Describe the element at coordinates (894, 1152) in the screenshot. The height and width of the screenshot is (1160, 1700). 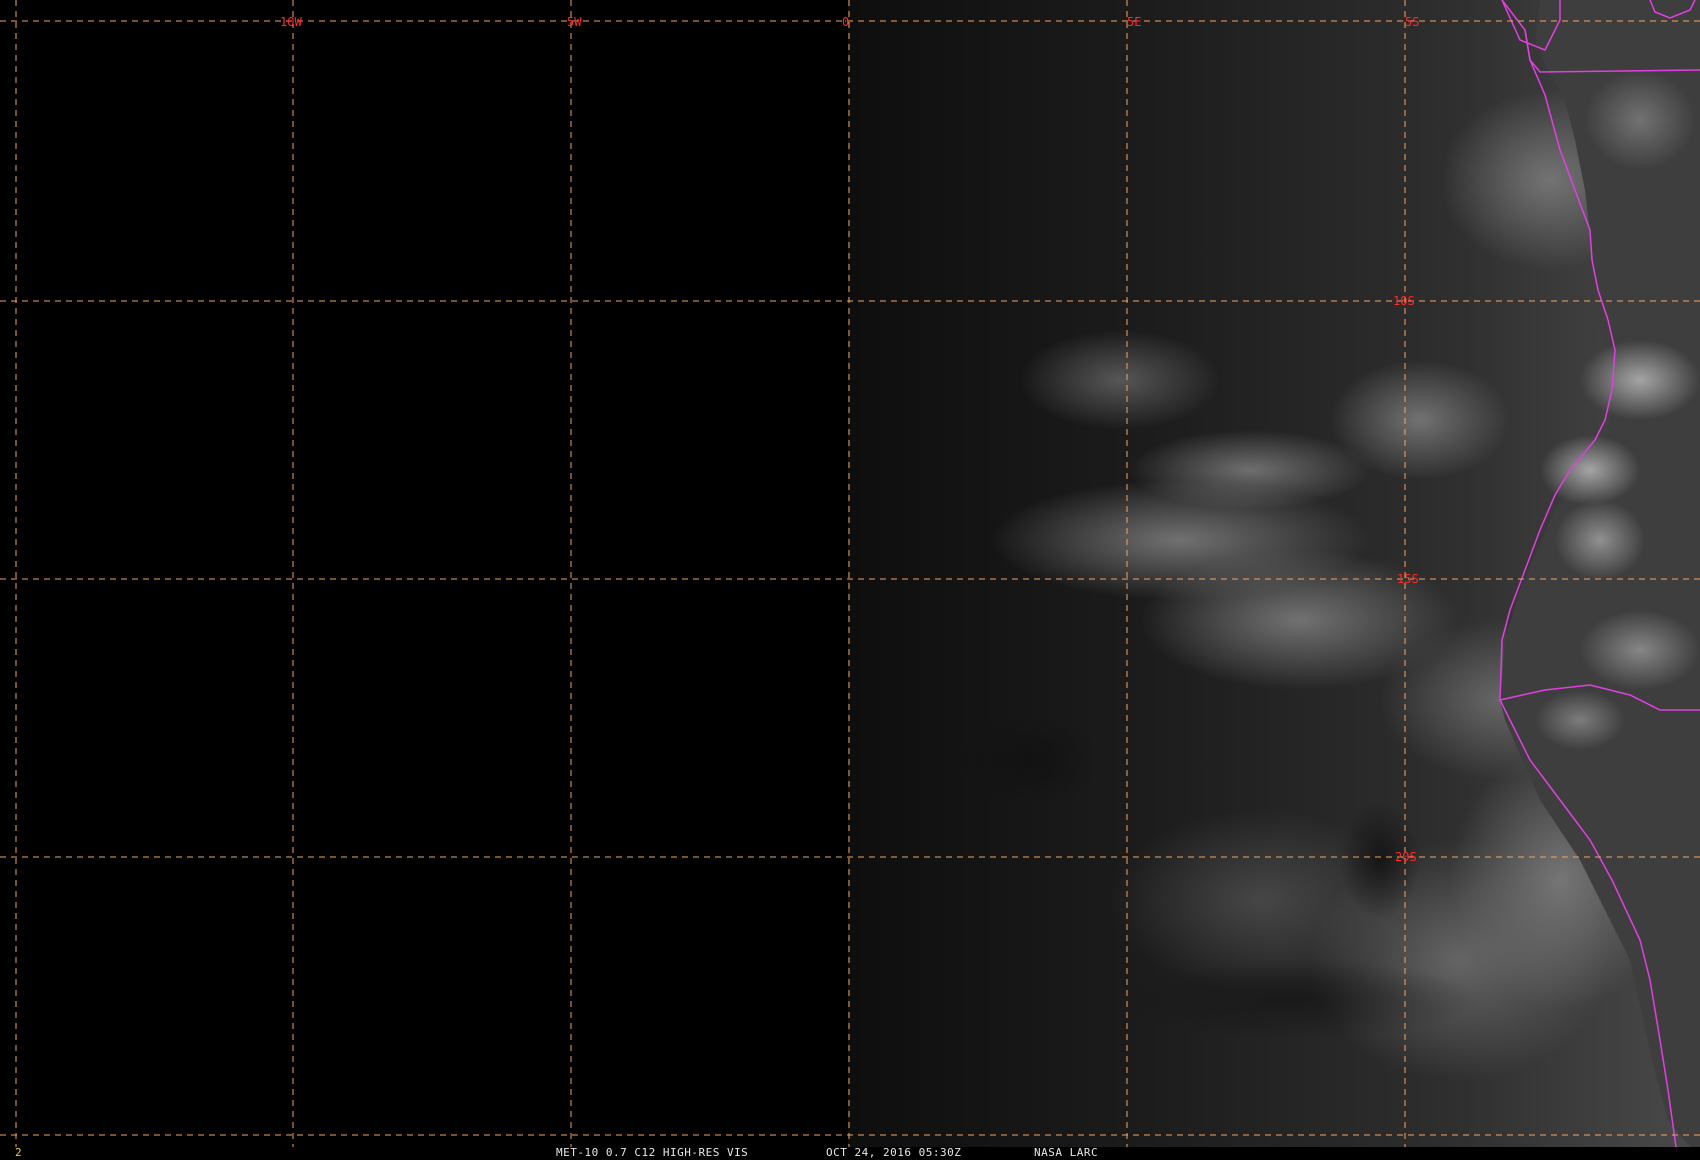
I see `image-datetime: OCT 24, 2016 05:30Z` at that location.